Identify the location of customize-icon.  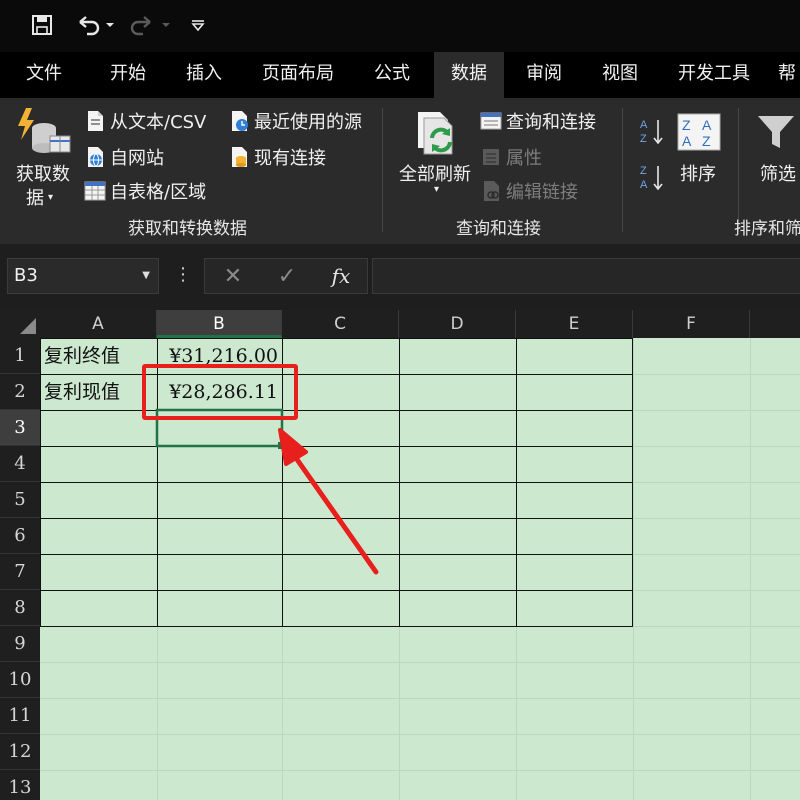
(198, 25).